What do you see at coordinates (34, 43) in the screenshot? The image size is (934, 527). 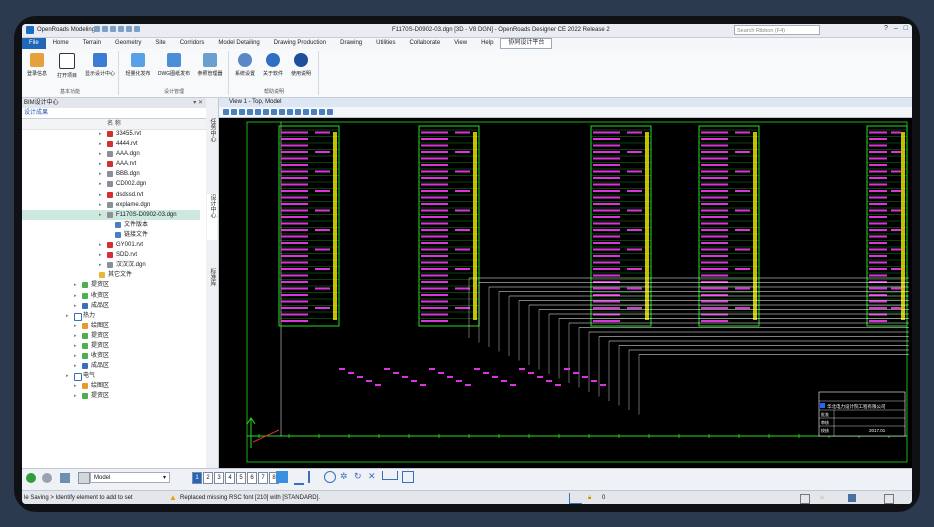 I see `menu-tab: File` at bounding box center [34, 43].